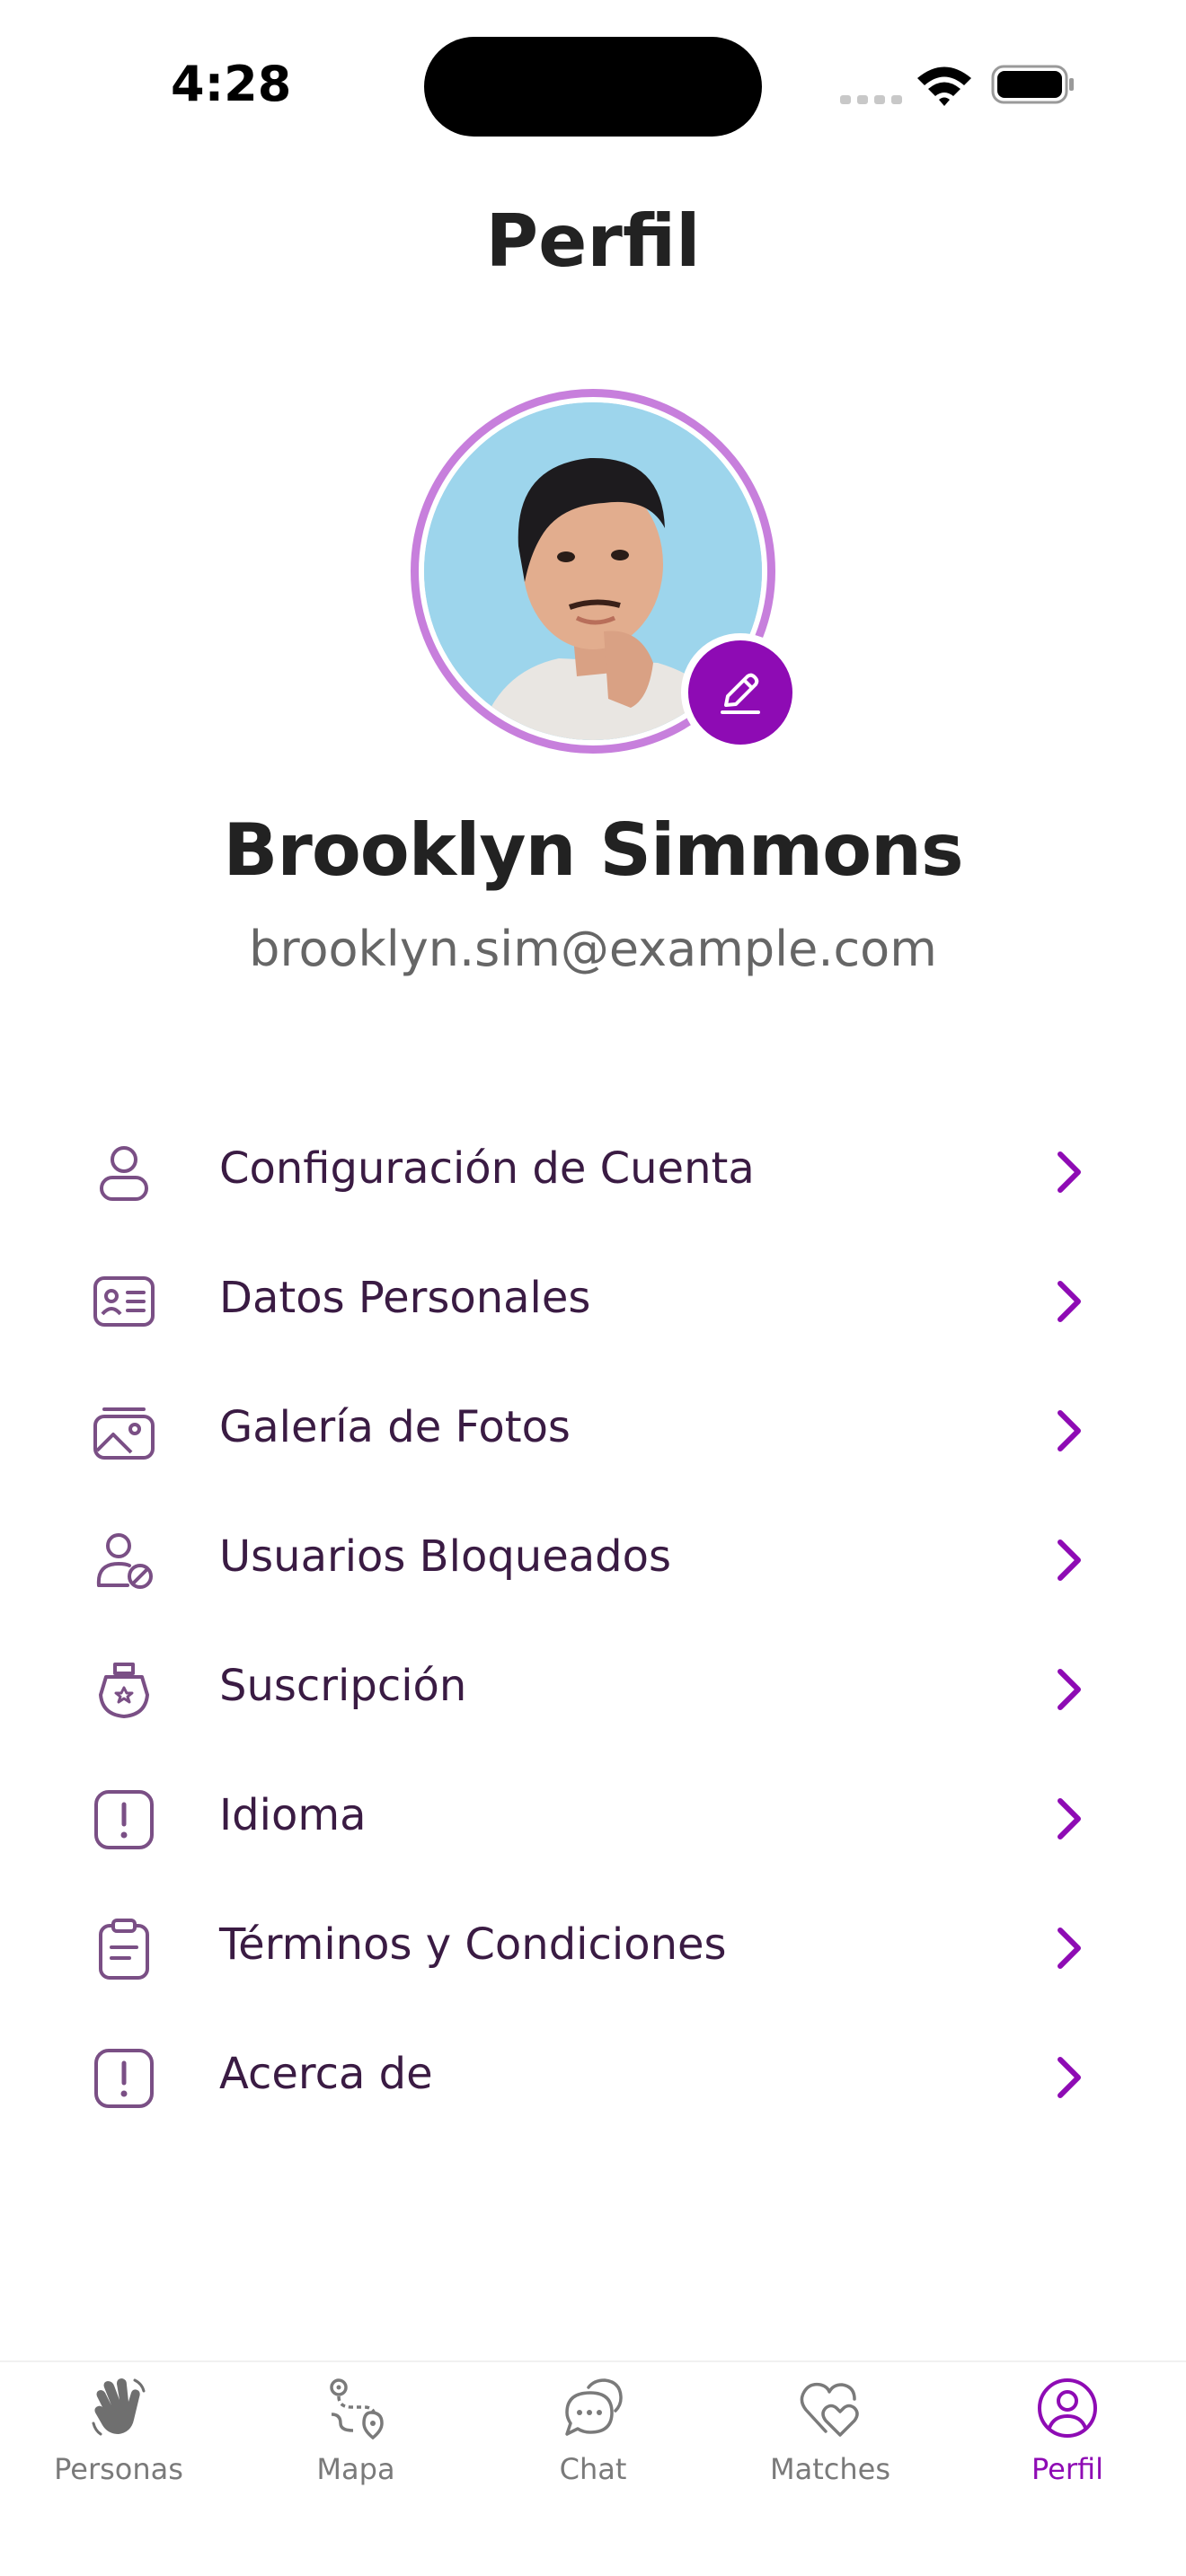 The image size is (1186, 2576). I want to click on menu-item-photo-gallery: Galería de Fotos, so click(593, 1430).